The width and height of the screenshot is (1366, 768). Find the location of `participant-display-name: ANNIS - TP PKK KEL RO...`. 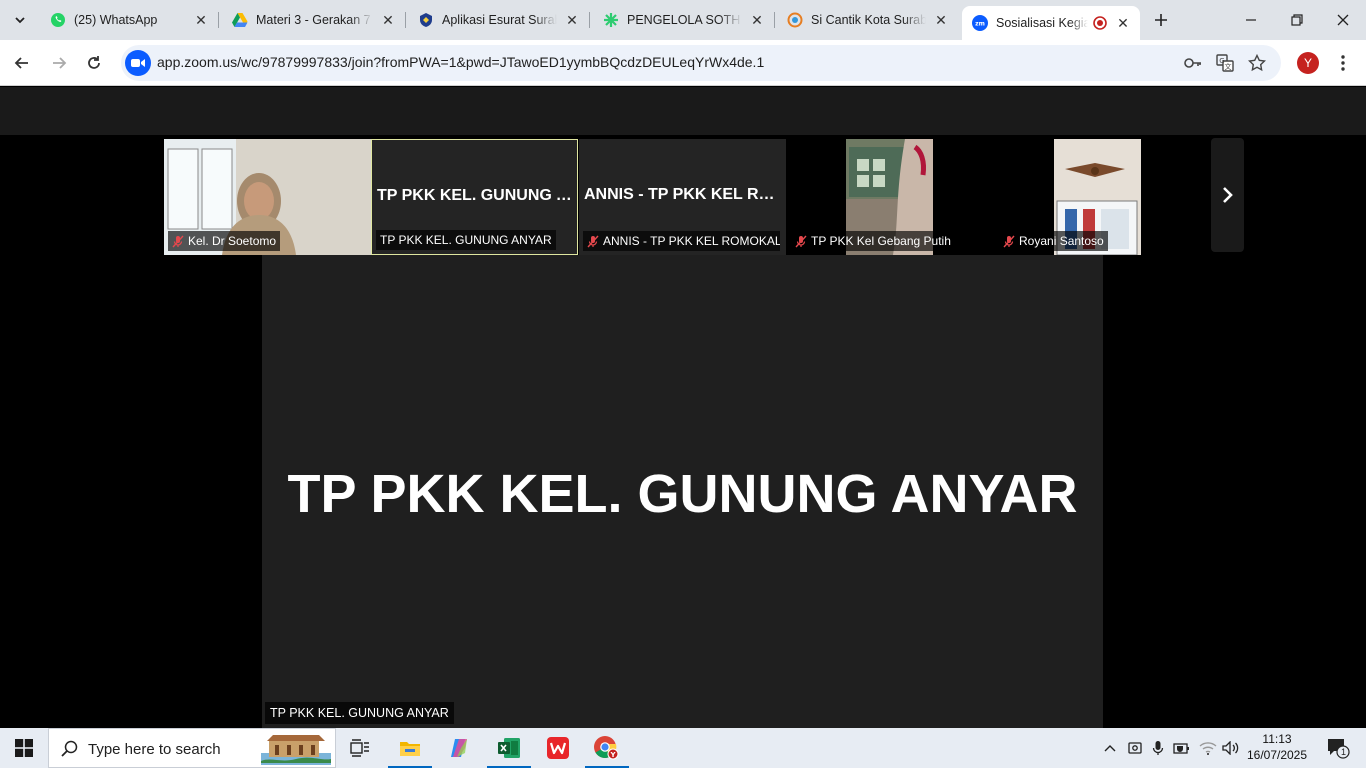

participant-display-name: ANNIS - TP PKK KEL RO... is located at coordinates (682, 194).